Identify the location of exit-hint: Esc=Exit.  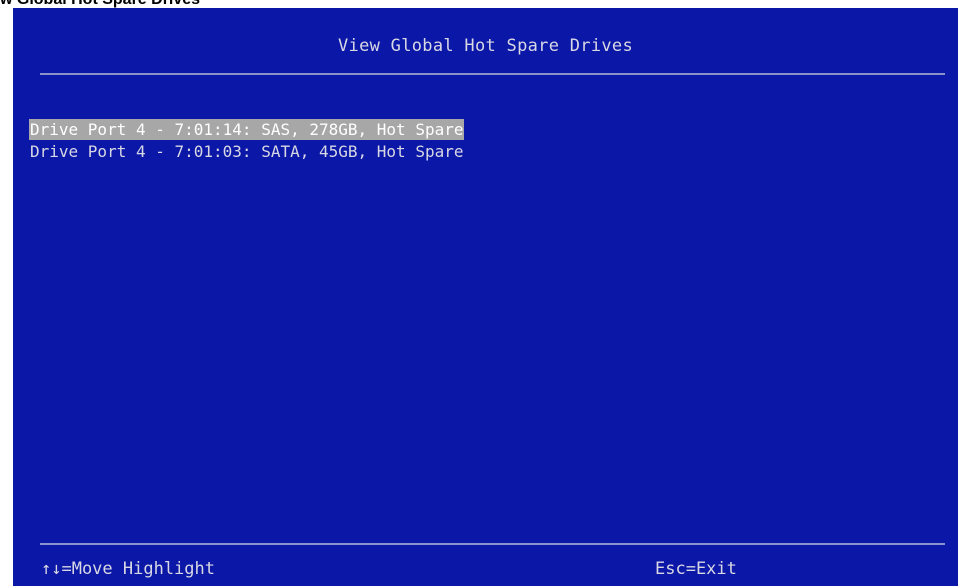
(696, 569).